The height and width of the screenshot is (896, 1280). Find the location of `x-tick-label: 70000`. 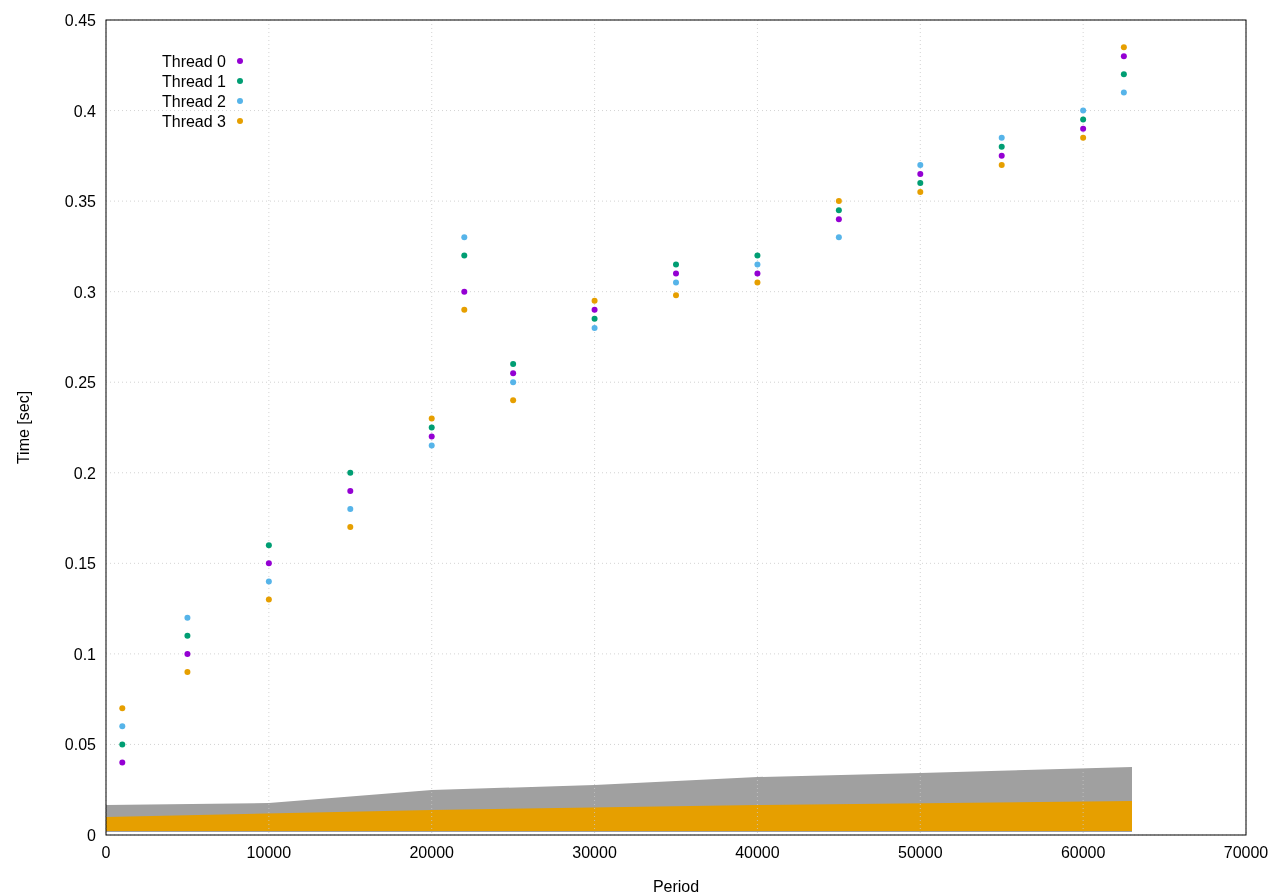

x-tick-label: 70000 is located at coordinates (1246, 852).